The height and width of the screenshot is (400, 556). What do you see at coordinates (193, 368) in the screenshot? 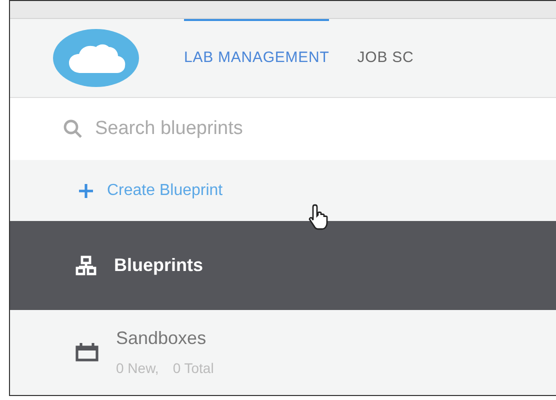
I see `count-label: 0 Total` at bounding box center [193, 368].